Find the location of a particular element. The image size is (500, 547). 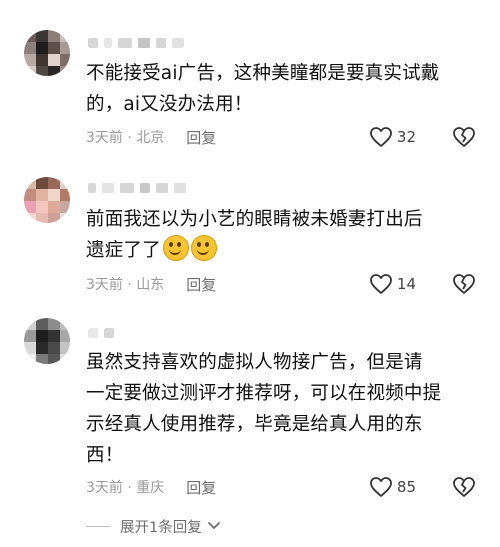

comment-time-location: 3天前 · 山东 is located at coordinates (125, 285).